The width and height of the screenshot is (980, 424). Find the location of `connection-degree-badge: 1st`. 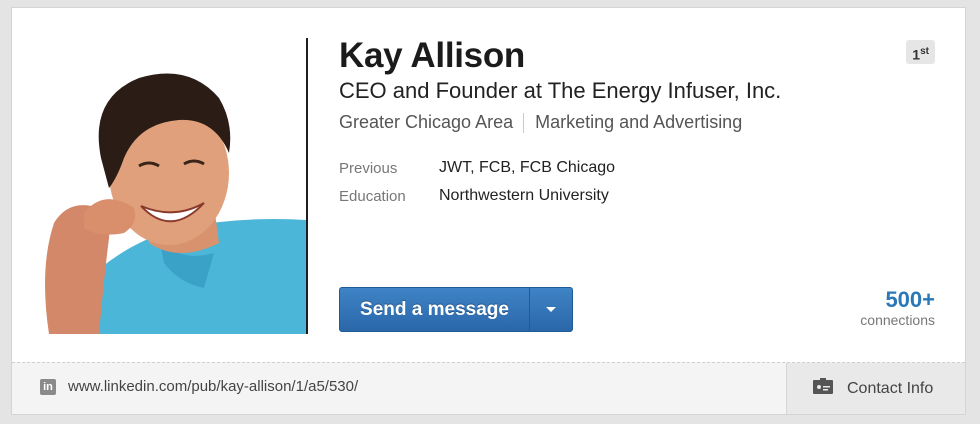

connection-degree-badge: 1st is located at coordinates (920, 52).